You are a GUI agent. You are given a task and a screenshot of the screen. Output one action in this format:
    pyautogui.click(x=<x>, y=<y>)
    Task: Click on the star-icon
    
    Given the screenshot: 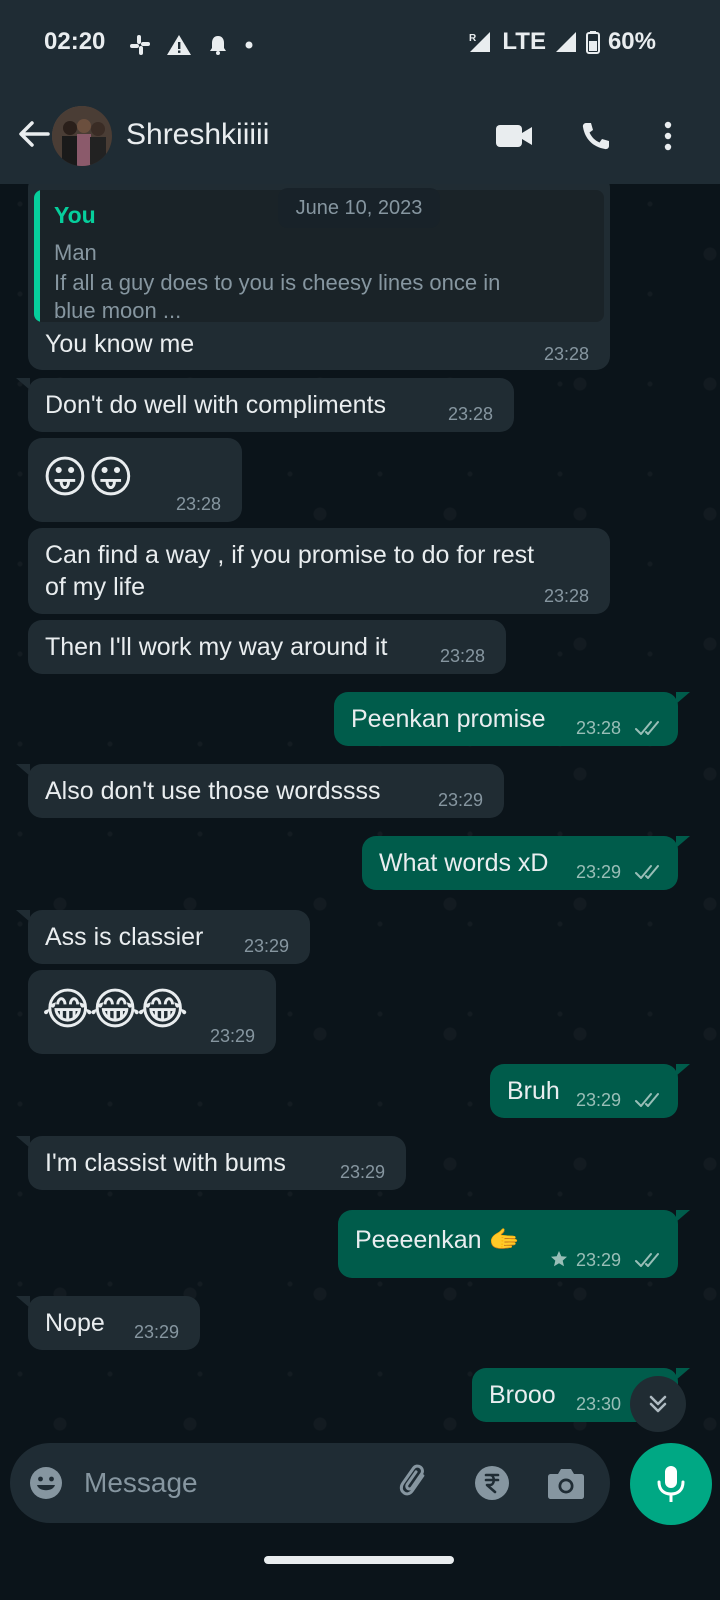 What is the action you would take?
    pyautogui.click(x=559, y=1259)
    